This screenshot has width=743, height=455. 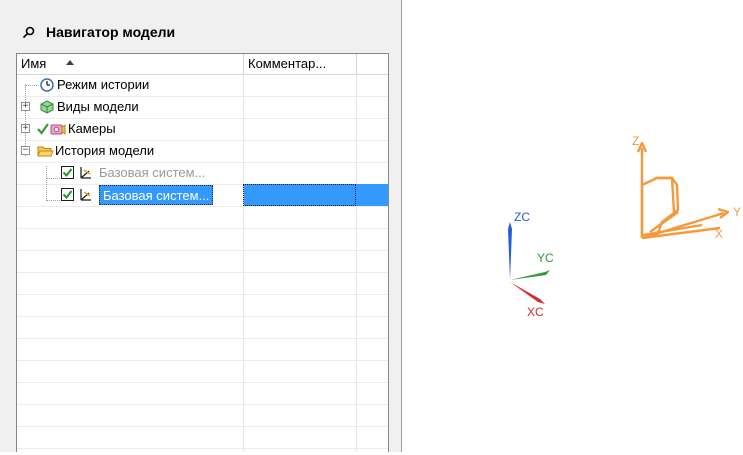 What do you see at coordinates (202, 107) in the screenshot?
I see `tree-item-model-views: + Виды модели` at bounding box center [202, 107].